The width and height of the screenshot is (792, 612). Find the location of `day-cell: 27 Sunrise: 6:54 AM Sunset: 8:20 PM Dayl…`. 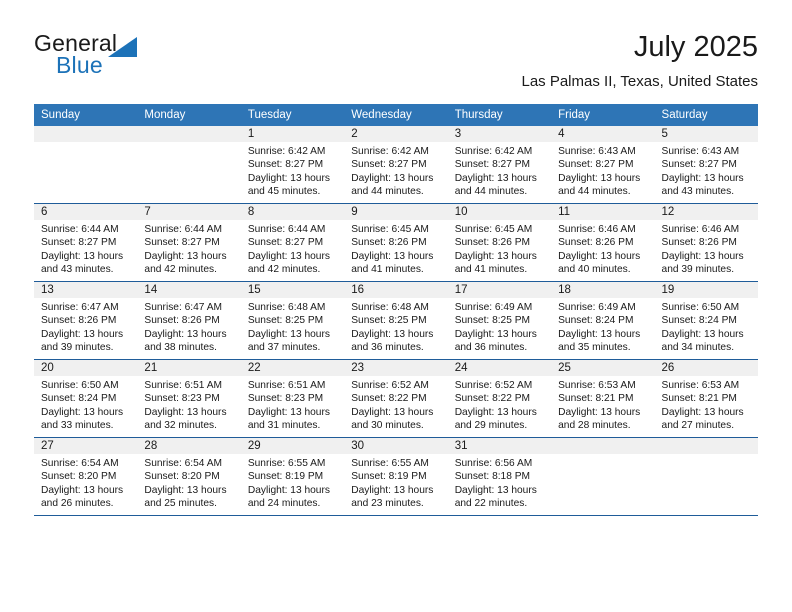

day-cell: 27 Sunrise: 6:54 AM Sunset: 8:20 PM Dayl… is located at coordinates (86, 476).